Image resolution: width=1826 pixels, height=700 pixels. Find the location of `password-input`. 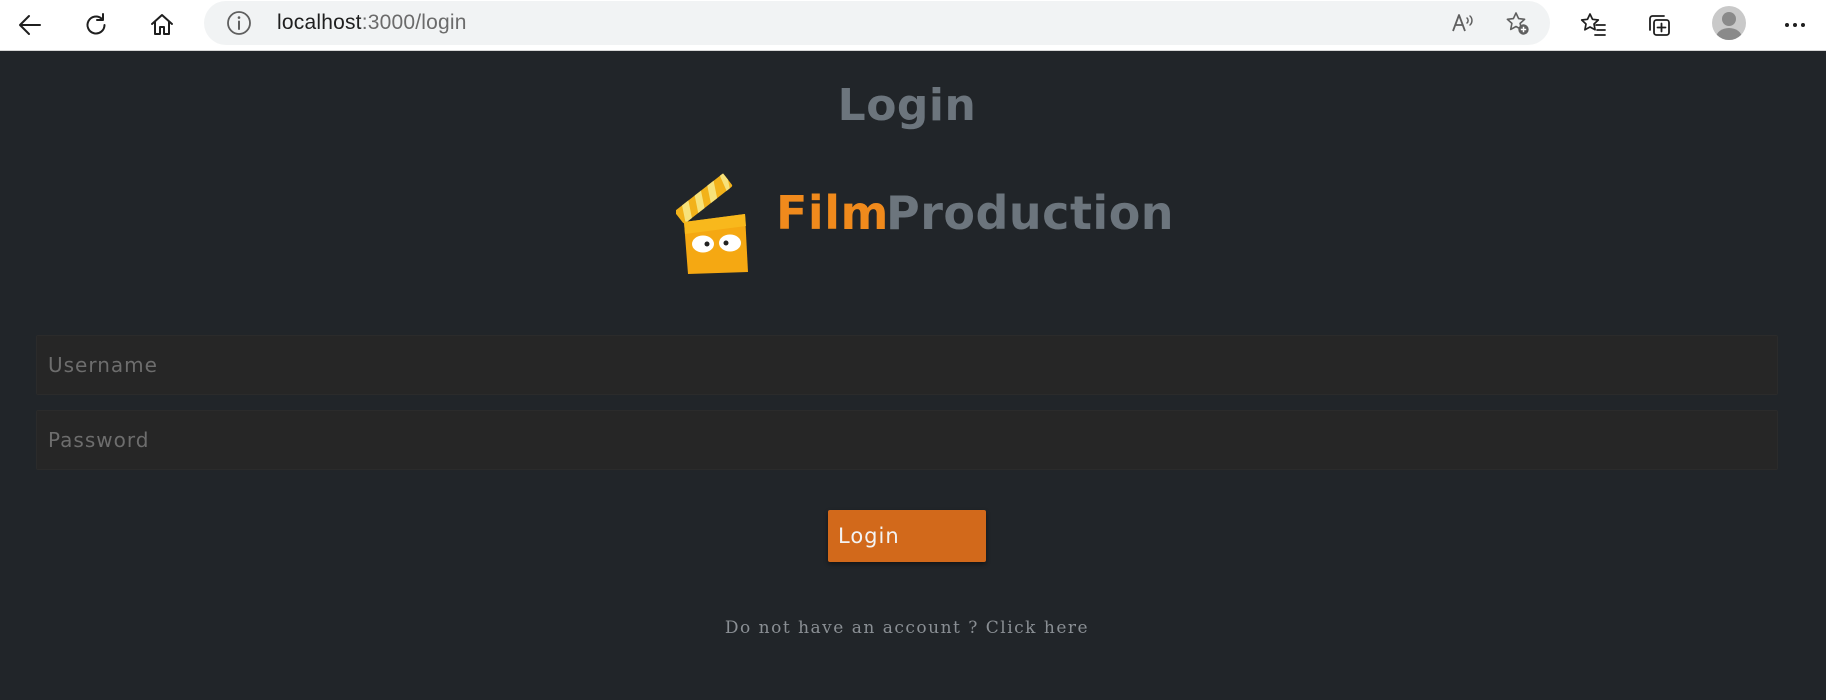

password-input is located at coordinates (907, 440).